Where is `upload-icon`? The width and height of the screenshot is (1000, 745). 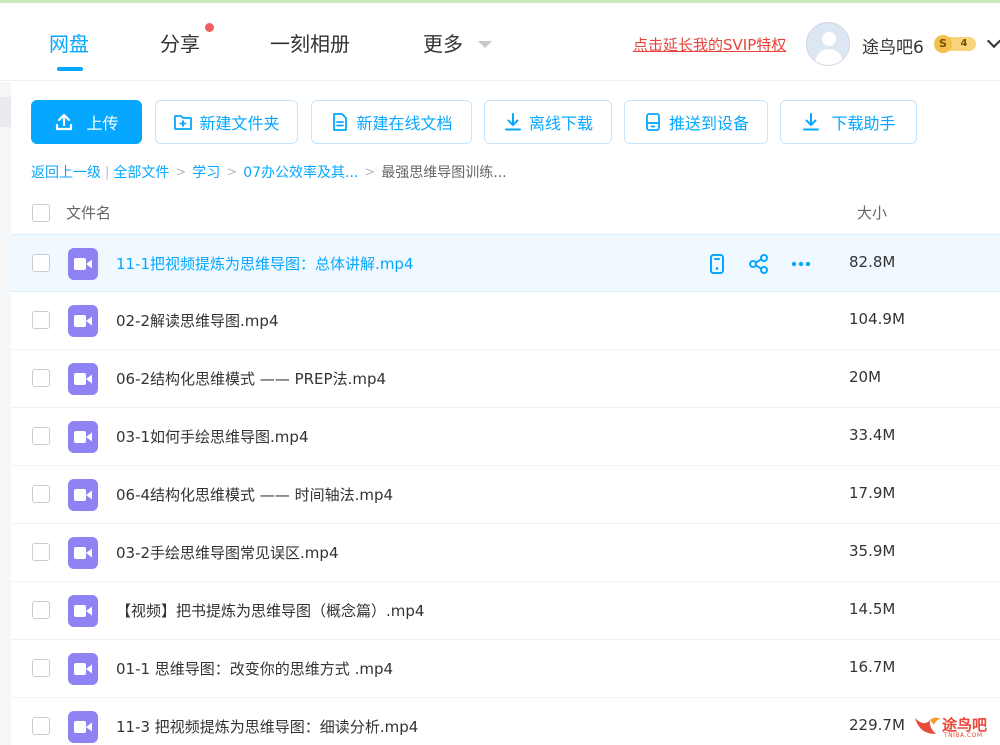
upload-icon is located at coordinates (64, 122).